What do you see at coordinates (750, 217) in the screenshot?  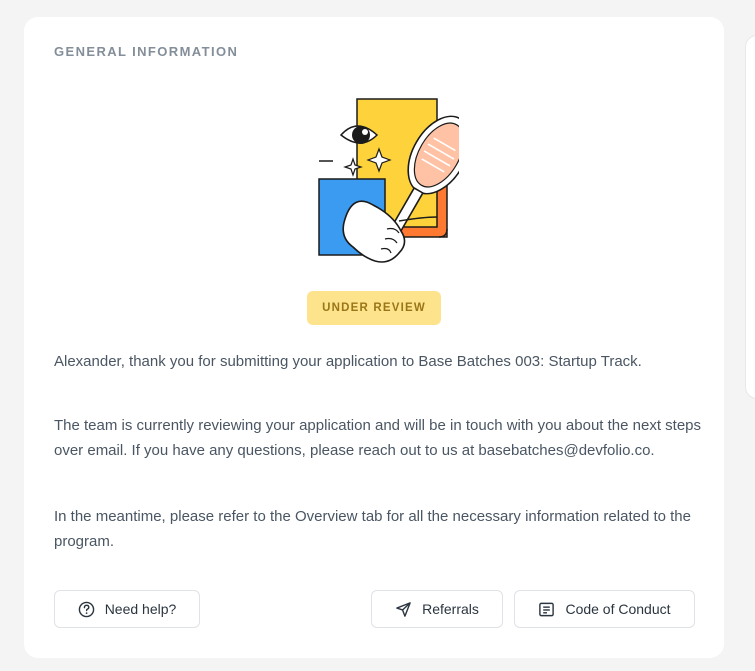 I see `adjacent-card` at bounding box center [750, 217].